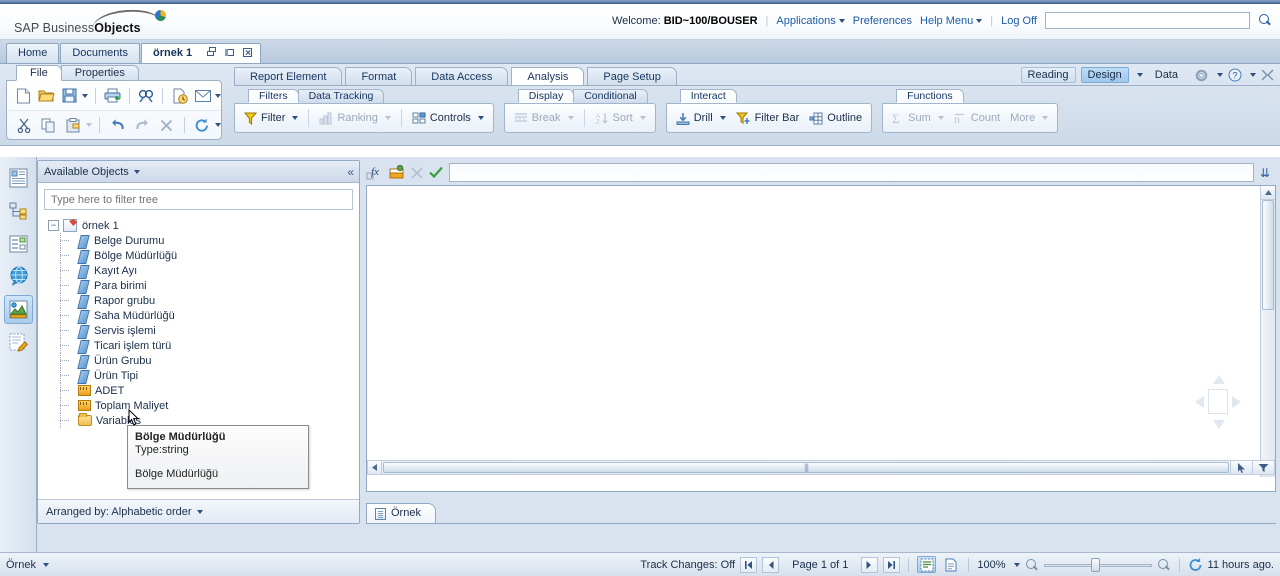 Image resolution: width=1280 pixels, height=576 pixels. Describe the element at coordinates (1104, 75) in the screenshot. I see `mode-design: Design` at that location.